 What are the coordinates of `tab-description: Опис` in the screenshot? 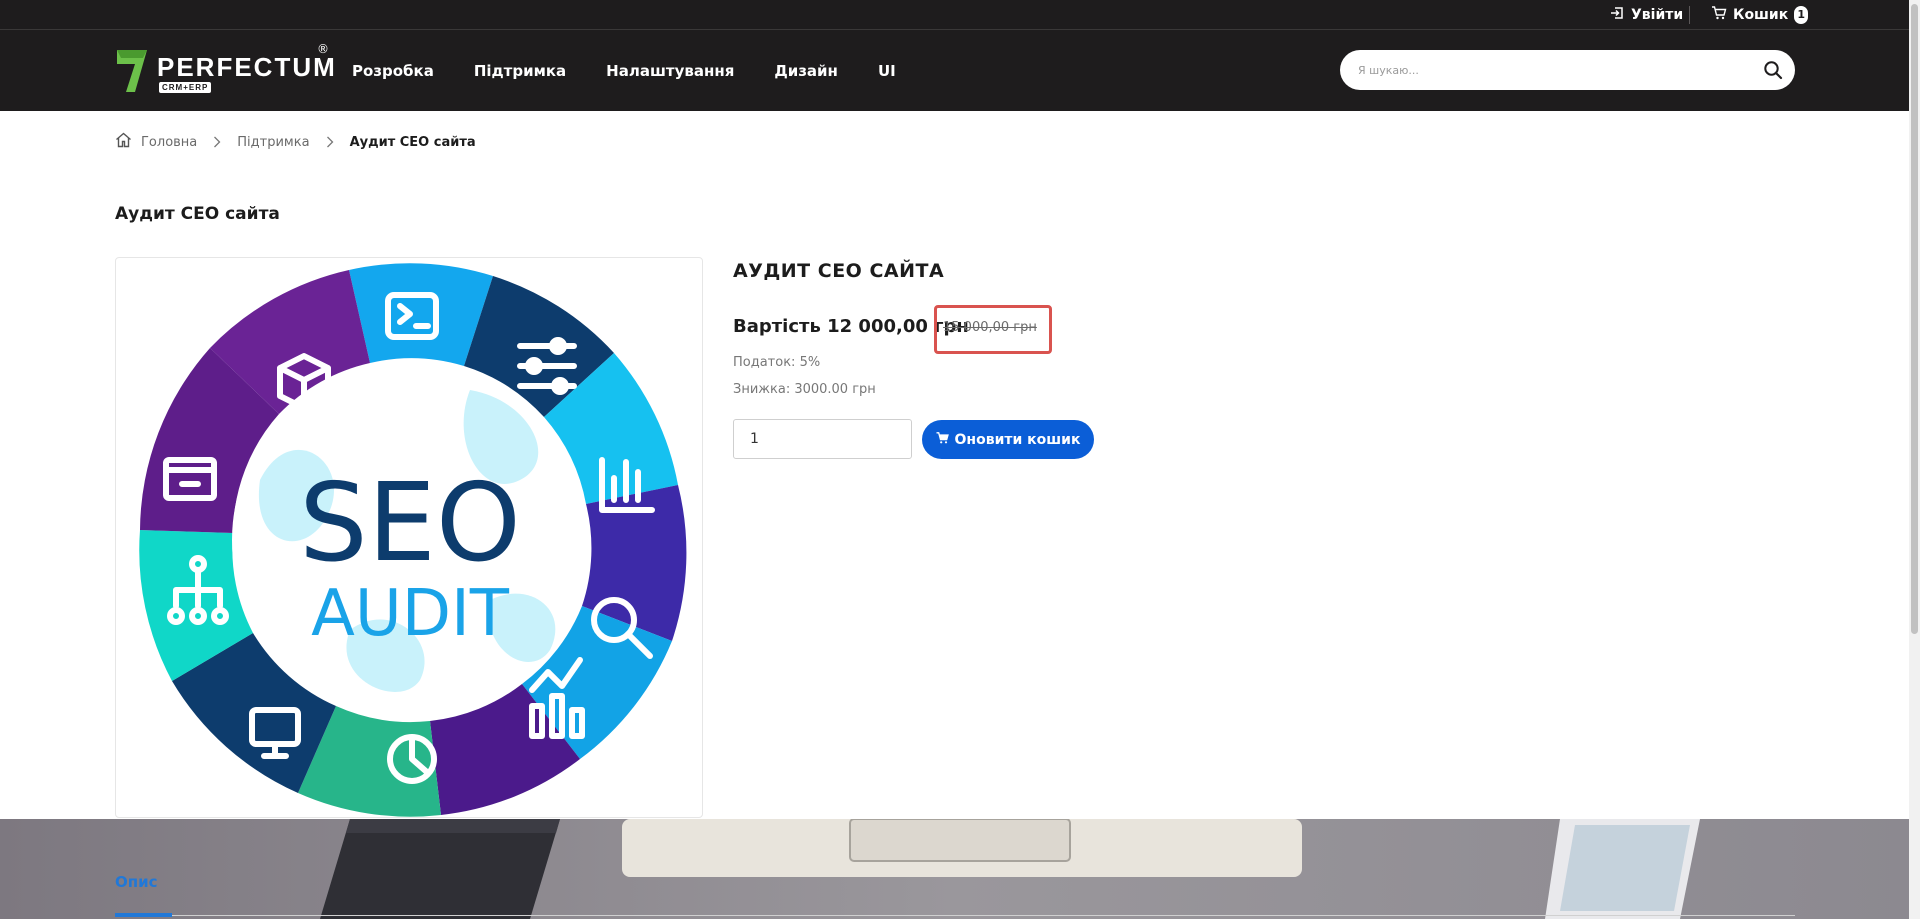 It's located at (136, 882).